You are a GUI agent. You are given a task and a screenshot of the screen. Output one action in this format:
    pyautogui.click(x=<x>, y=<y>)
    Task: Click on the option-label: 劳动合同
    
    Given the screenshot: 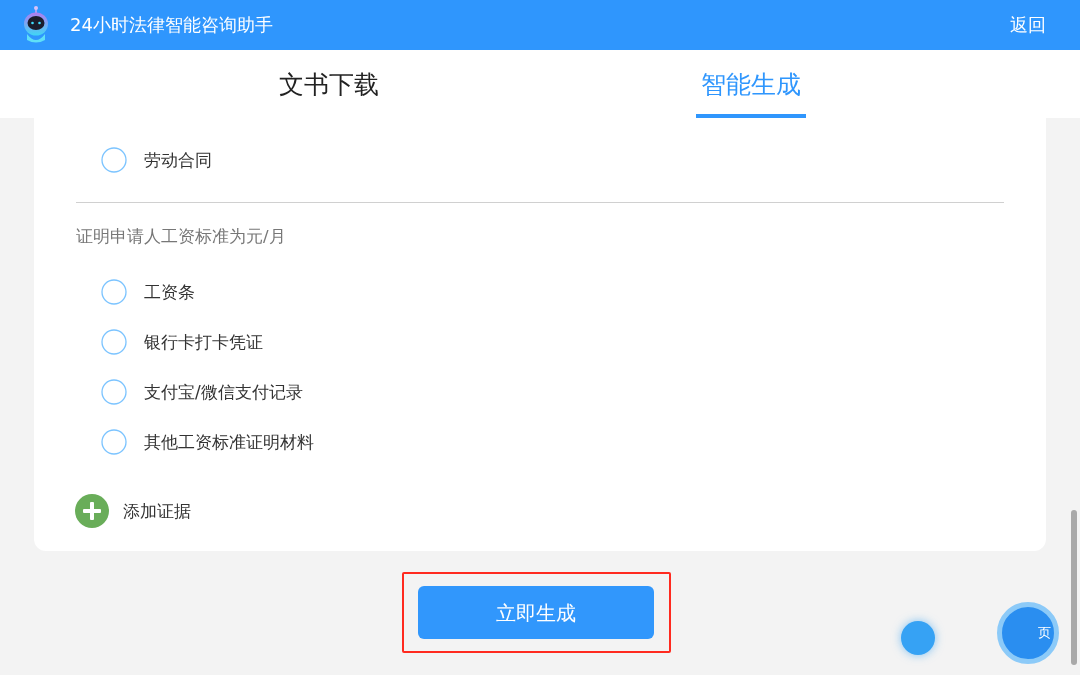 What is the action you would take?
    pyautogui.click(x=178, y=160)
    